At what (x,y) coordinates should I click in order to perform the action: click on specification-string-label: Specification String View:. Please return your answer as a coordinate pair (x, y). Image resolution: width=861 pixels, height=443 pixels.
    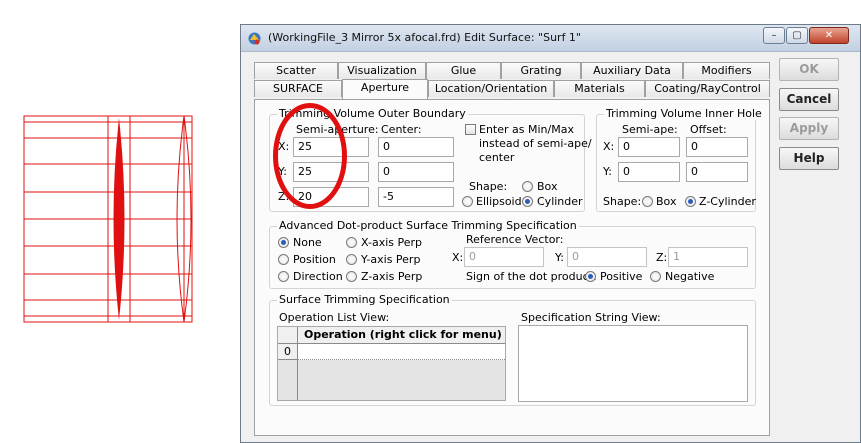
    Looking at the image, I should click on (591, 317).